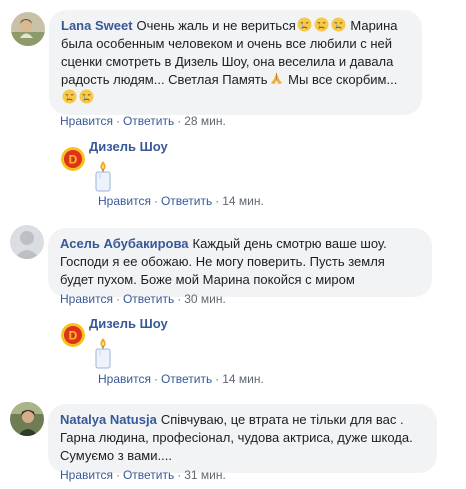 This screenshot has height=489, width=466. I want to click on comment-actions: Нравится · Ответить · 28 мин., so click(143, 121).